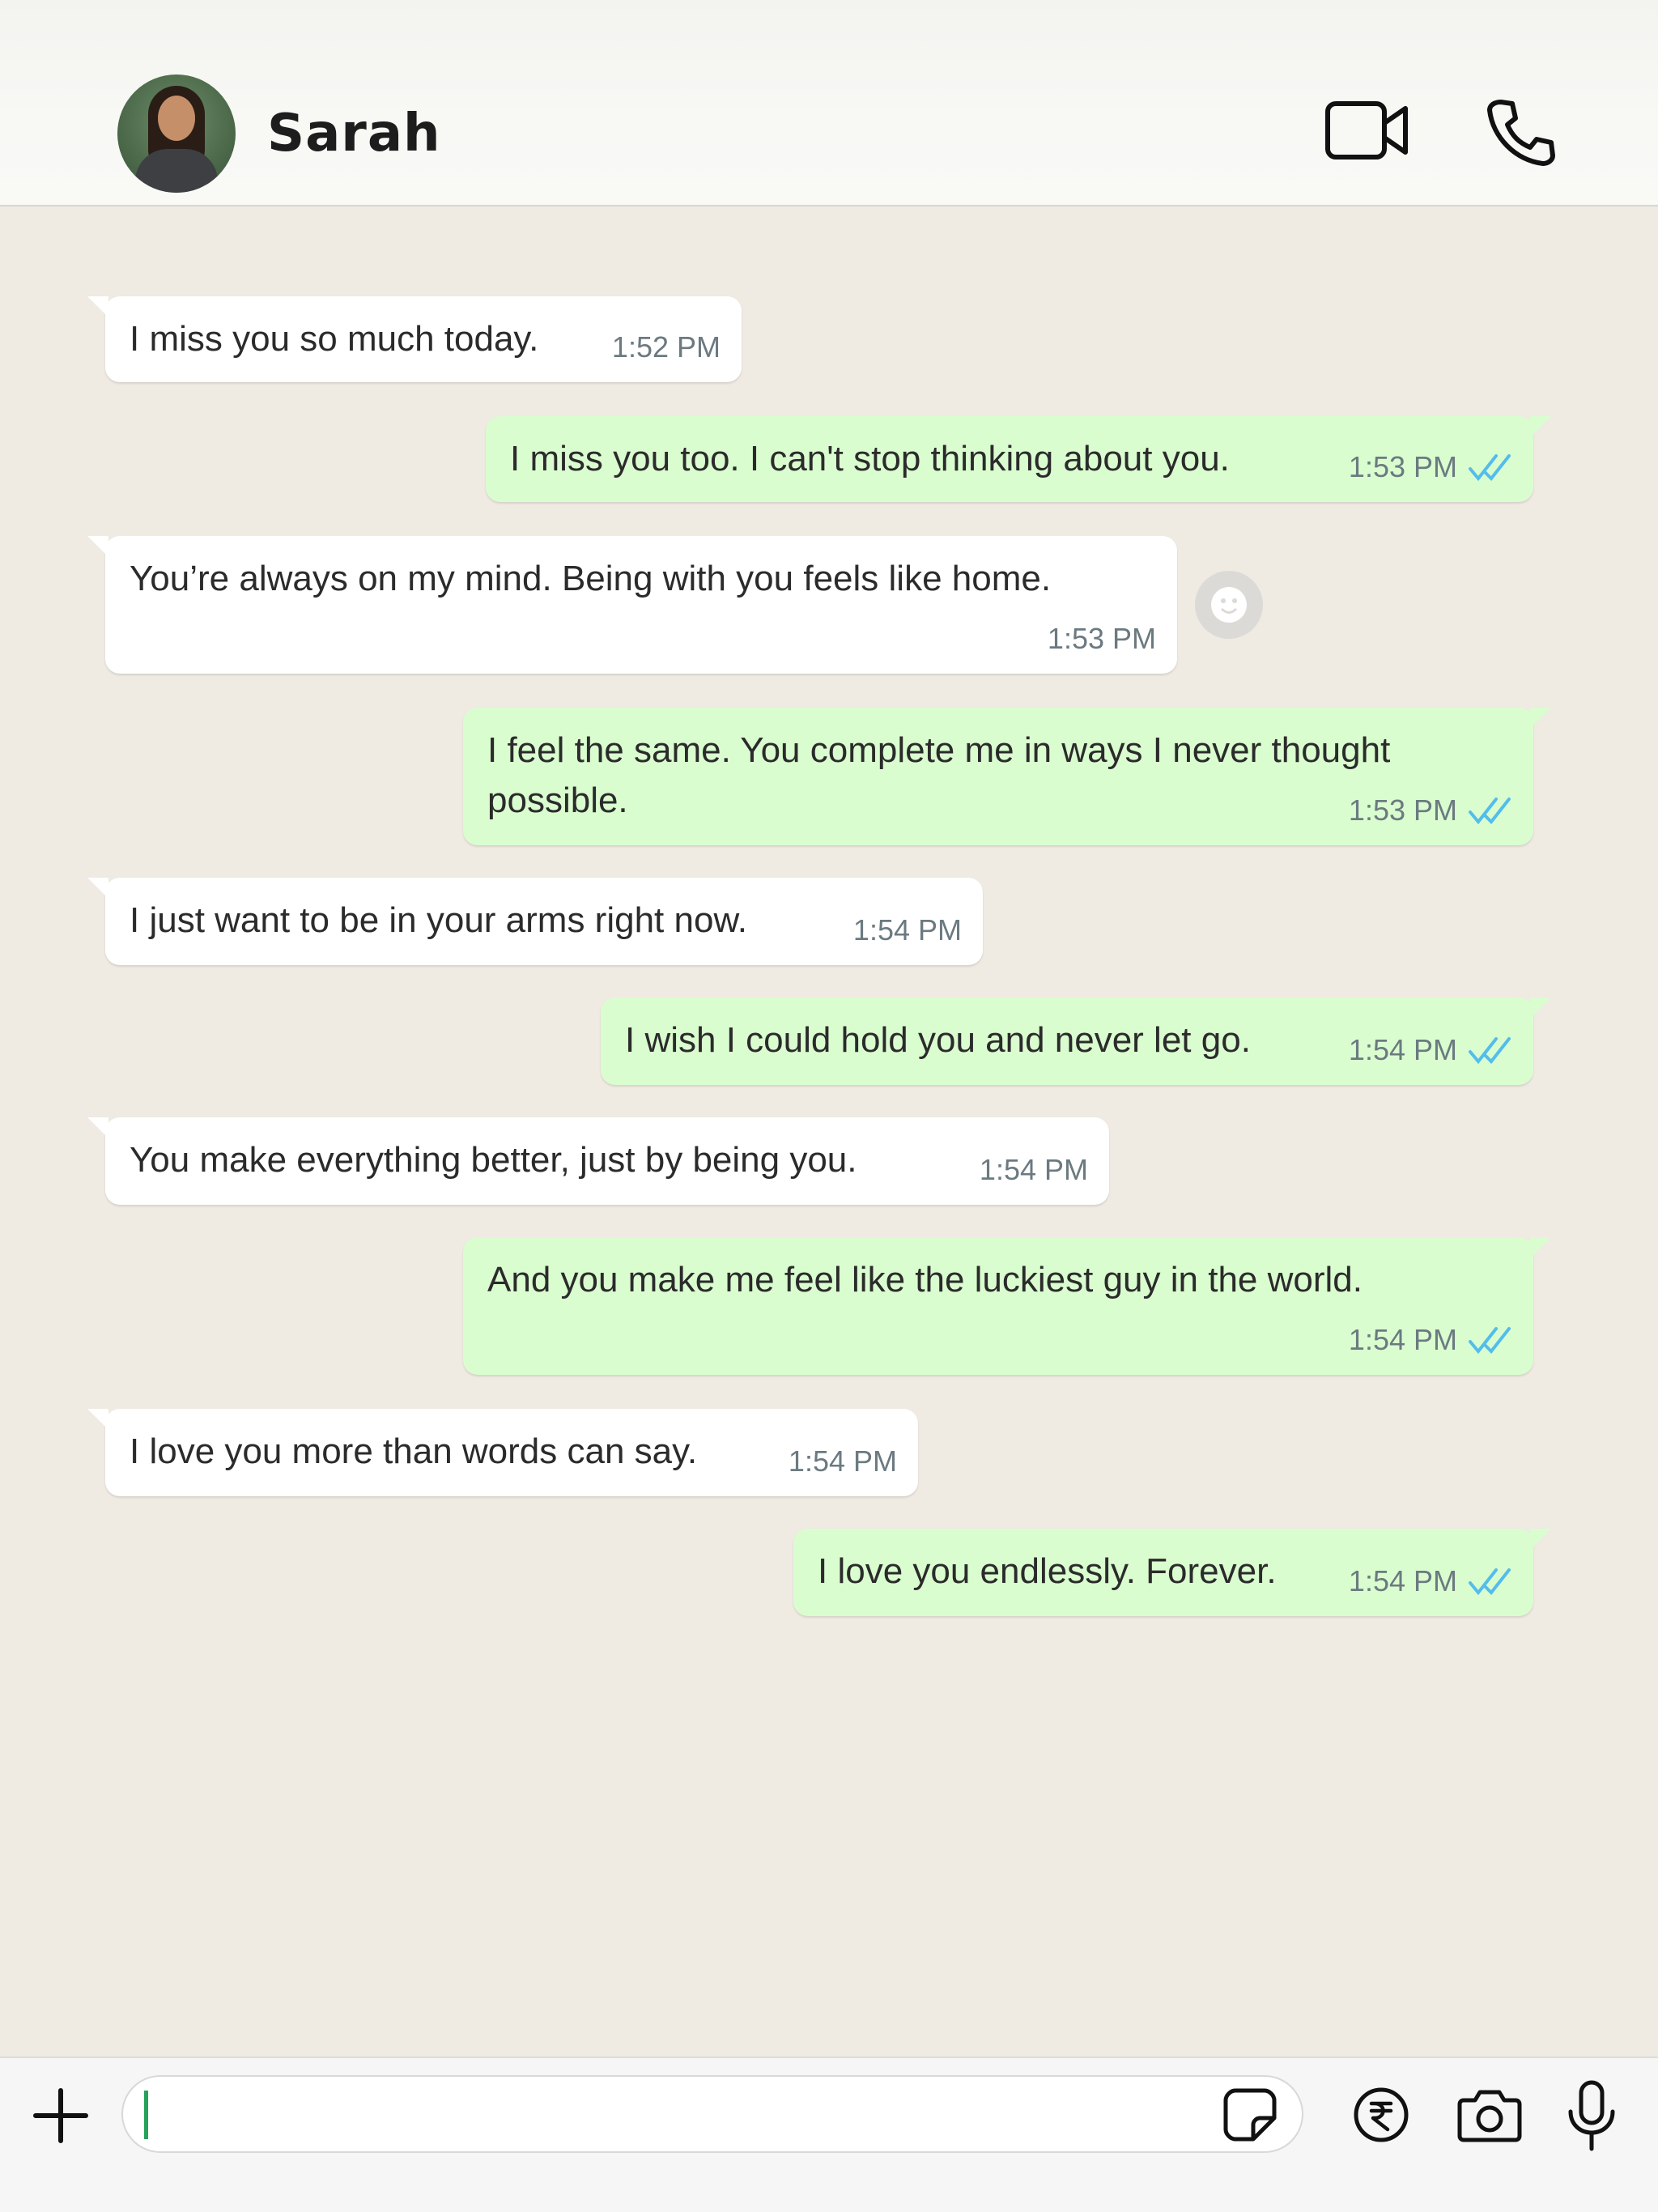 The image size is (1658, 2212). I want to click on sticker-icon, so click(1250, 2115).